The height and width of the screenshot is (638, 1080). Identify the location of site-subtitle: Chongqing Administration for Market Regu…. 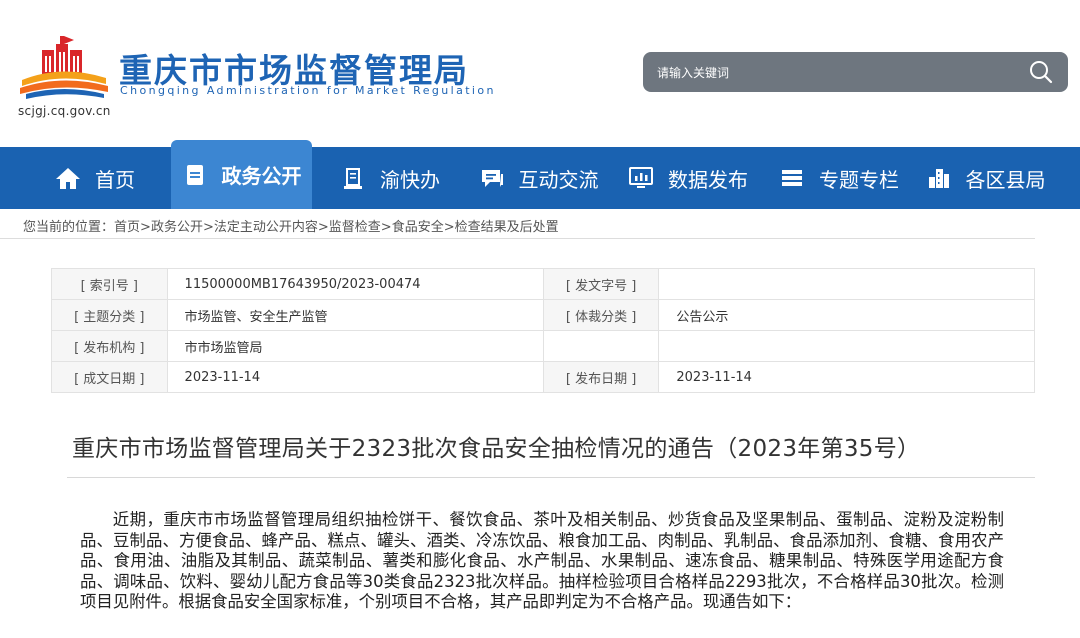
(308, 90).